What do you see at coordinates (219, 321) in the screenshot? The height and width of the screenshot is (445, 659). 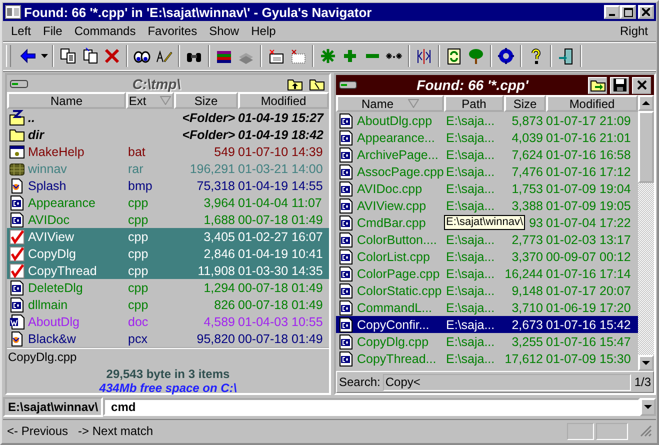 I see `table-cell-text: 4,589` at bounding box center [219, 321].